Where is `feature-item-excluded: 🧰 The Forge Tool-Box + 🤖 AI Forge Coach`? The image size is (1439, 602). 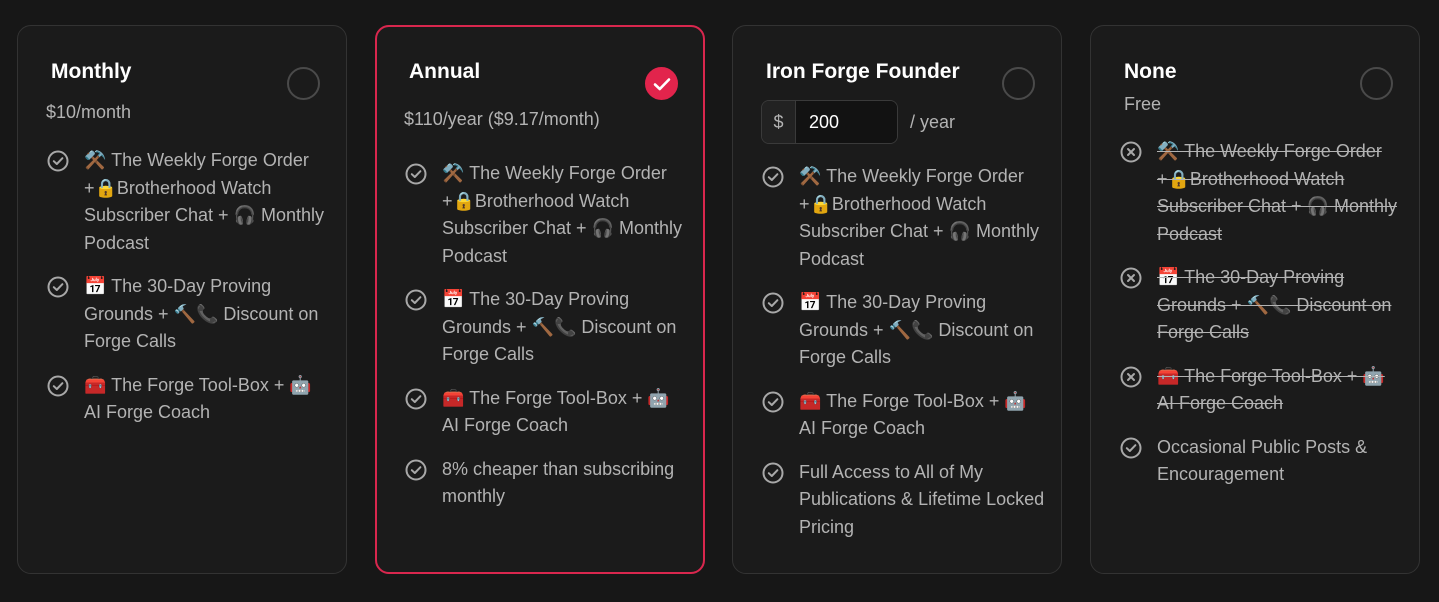 feature-item-excluded: 🧰 The Forge Tool-Box + 🤖 AI Forge Coach is located at coordinates (1262, 390).